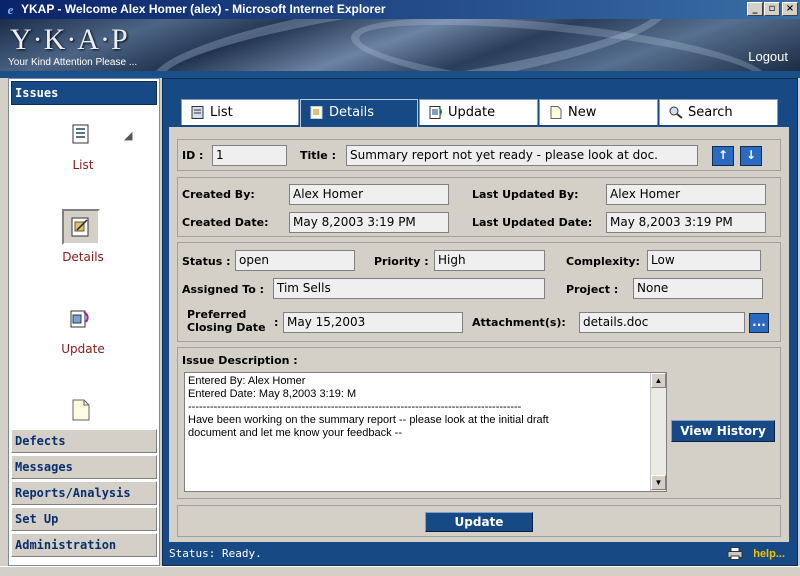  I want to click on maximize-button: ▫, so click(772, 9).